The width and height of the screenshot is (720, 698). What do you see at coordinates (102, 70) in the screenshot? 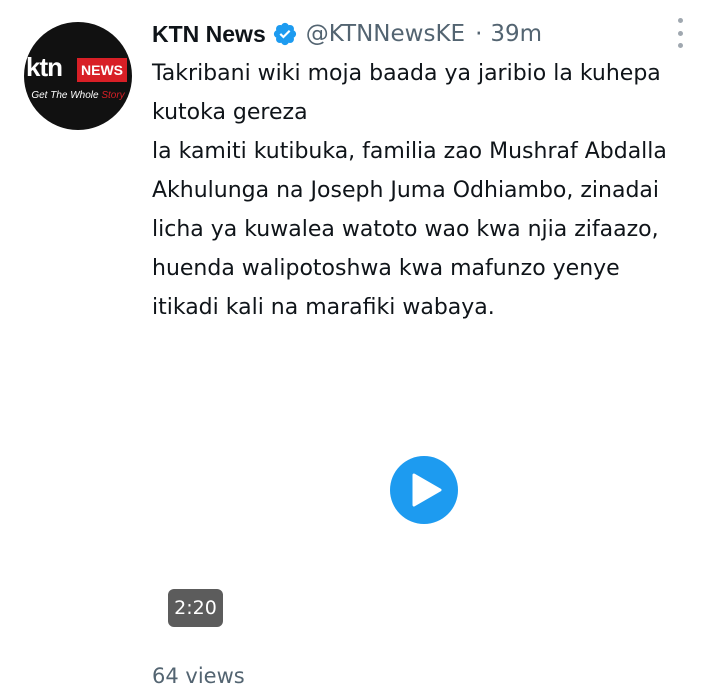
I see `avatar-badge: NEWS` at bounding box center [102, 70].